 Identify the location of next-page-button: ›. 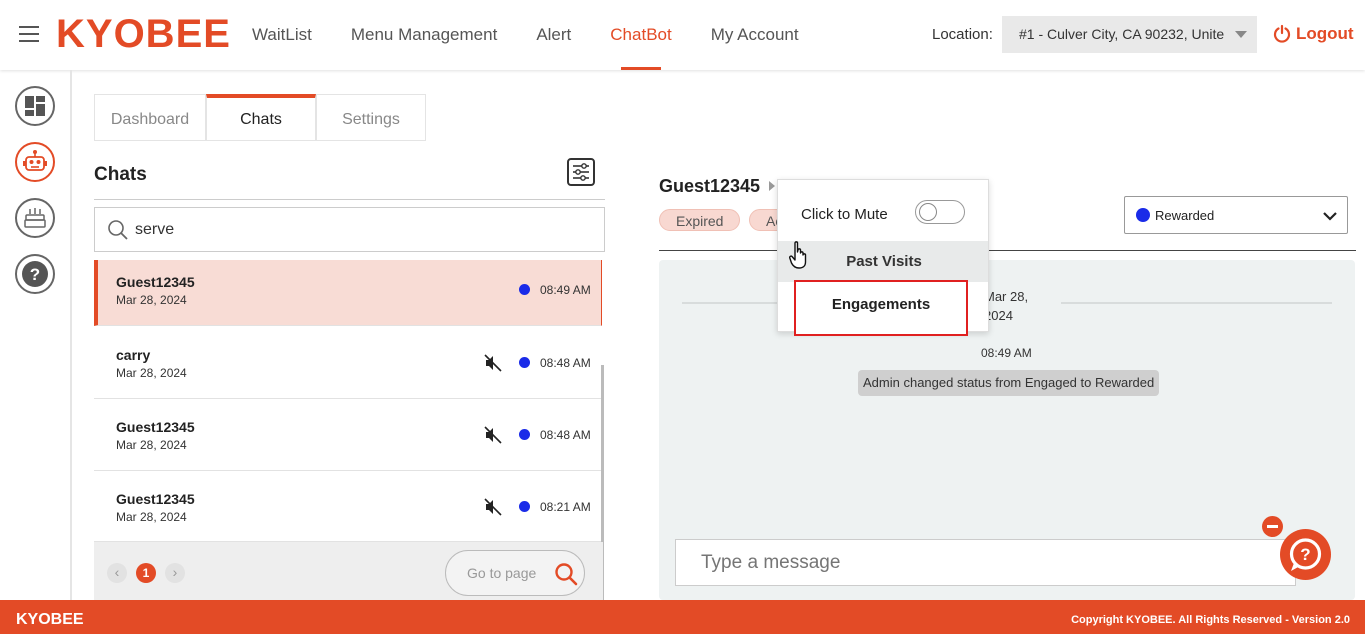
(175, 573).